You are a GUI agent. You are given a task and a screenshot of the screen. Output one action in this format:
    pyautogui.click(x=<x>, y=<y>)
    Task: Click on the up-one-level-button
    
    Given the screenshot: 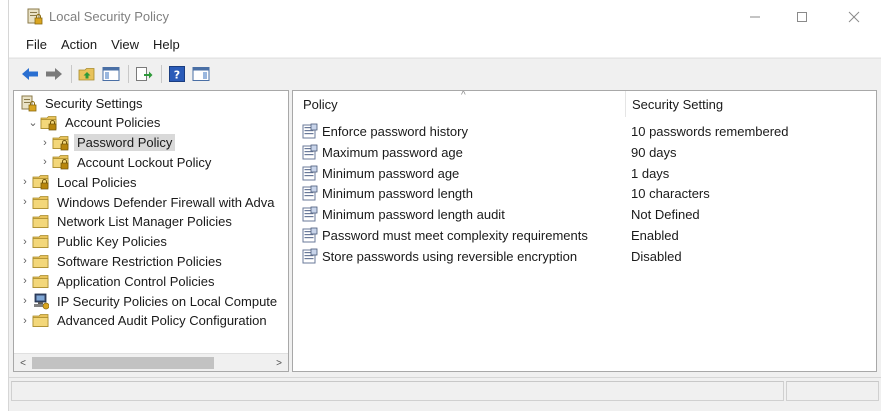 What is the action you would take?
    pyautogui.click(x=87, y=74)
    